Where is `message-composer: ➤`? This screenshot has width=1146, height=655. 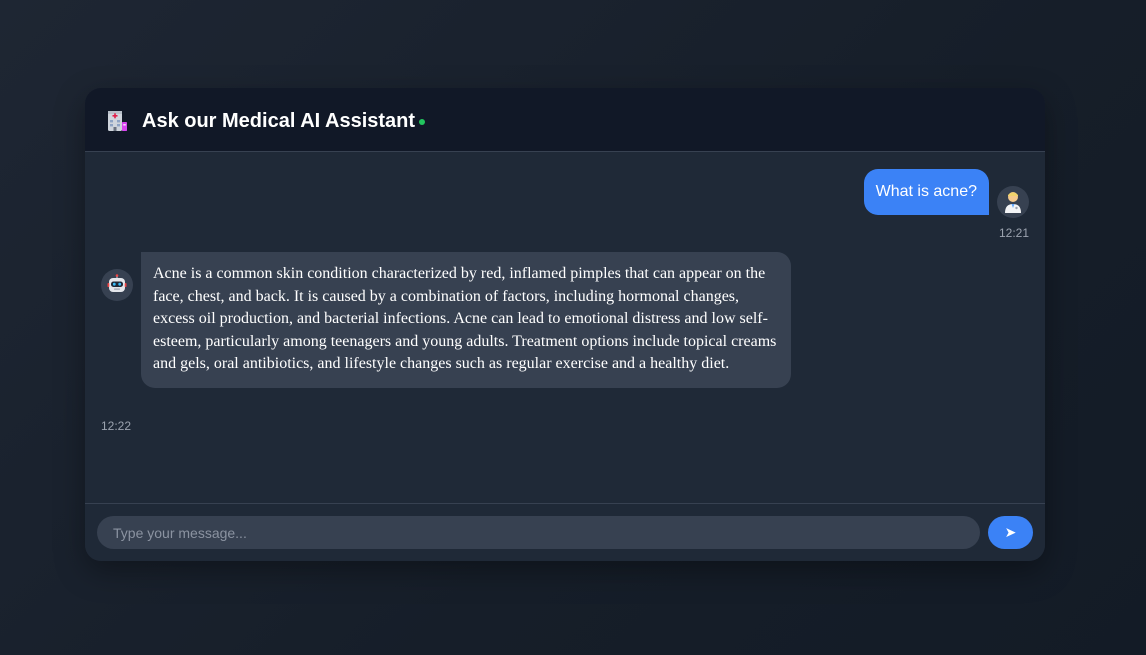
message-composer: ➤ is located at coordinates (565, 532).